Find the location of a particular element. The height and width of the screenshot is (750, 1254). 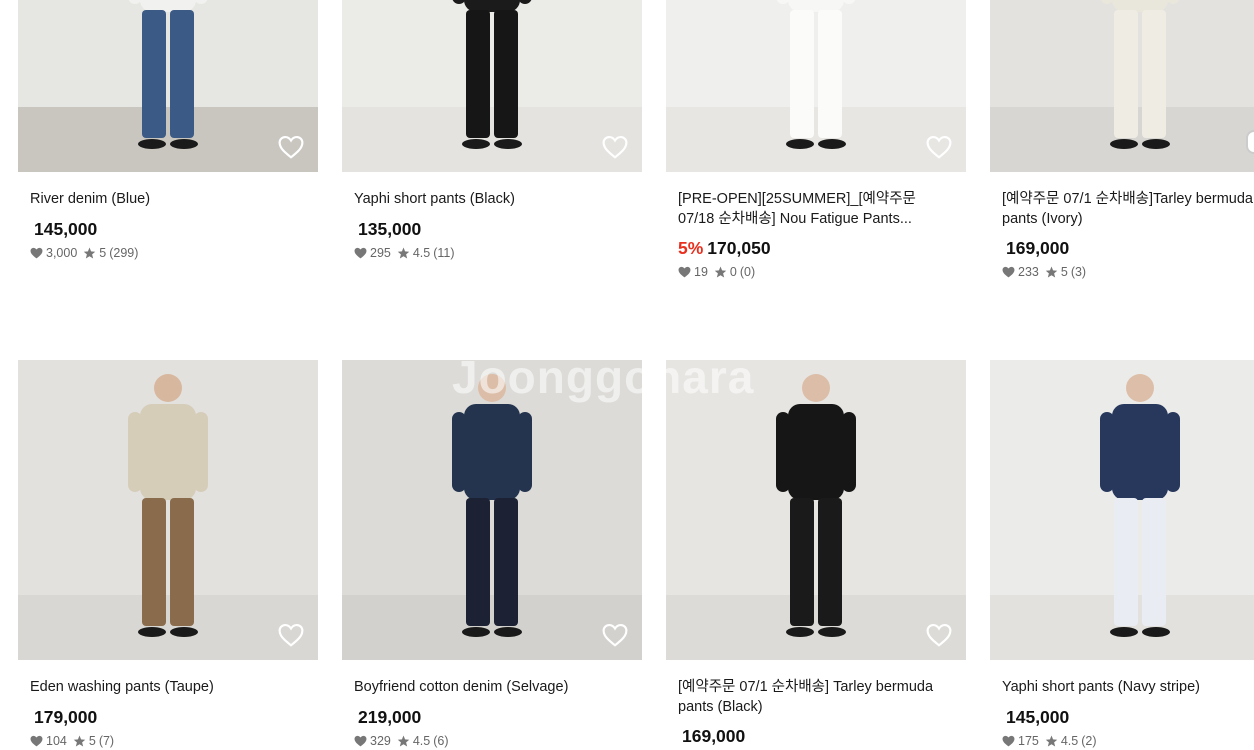

like-count: 295 is located at coordinates (380, 252).